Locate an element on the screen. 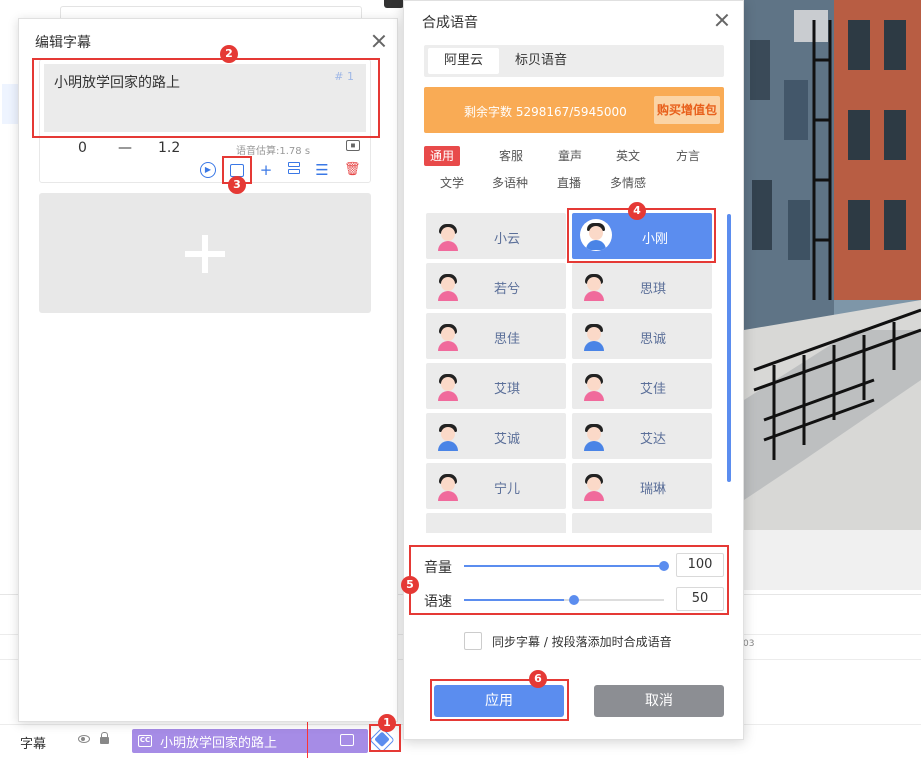  voice-name: 艾琪 is located at coordinates (507, 387).